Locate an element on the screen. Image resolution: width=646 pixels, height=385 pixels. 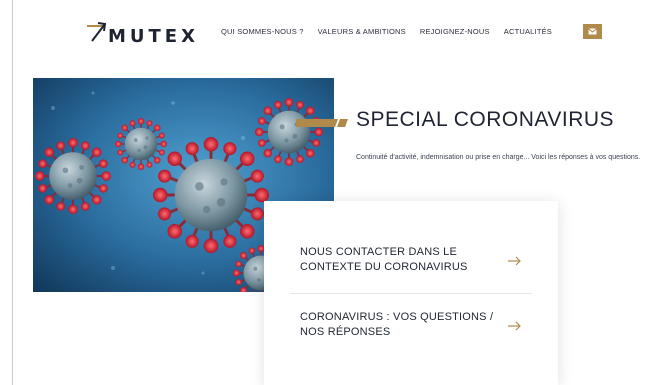
logo: MUTEX is located at coordinates (142, 33).